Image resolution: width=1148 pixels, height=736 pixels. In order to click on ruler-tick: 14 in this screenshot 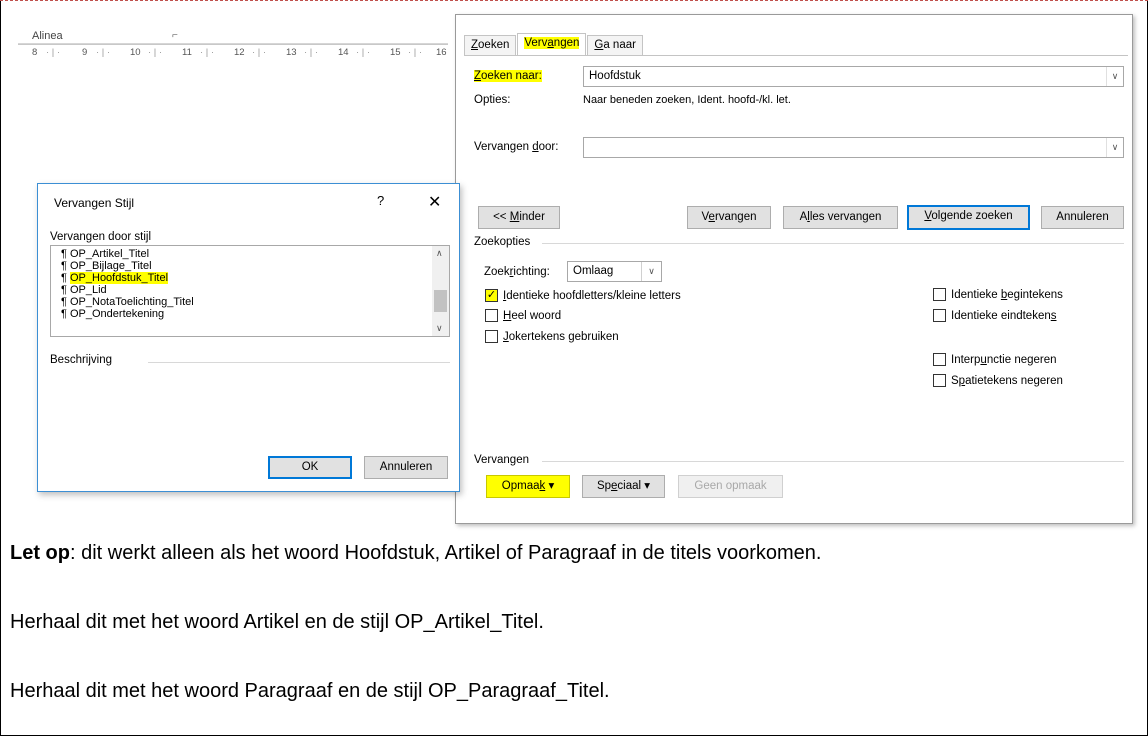, I will do `click(343, 52)`.